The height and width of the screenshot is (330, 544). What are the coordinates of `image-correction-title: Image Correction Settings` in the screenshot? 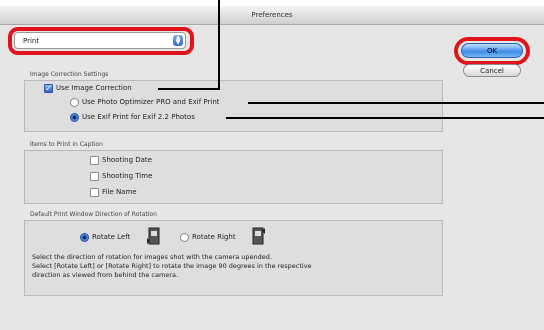 It's located at (69, 74).